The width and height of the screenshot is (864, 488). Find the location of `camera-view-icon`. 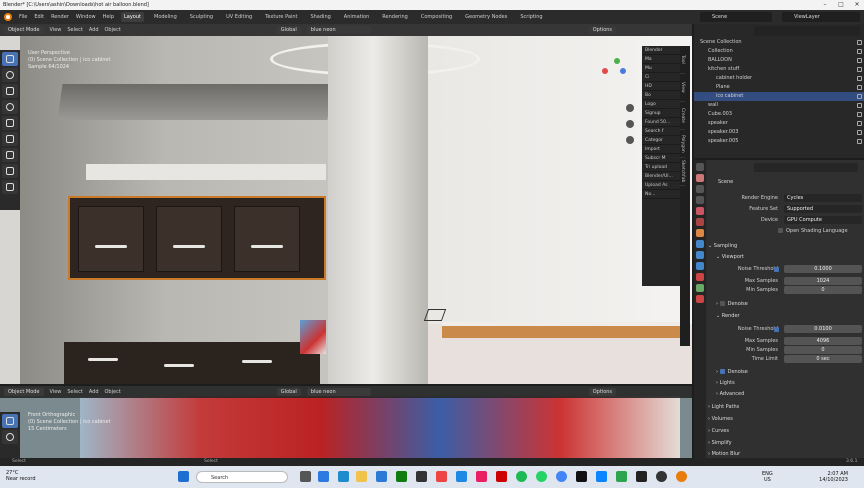

camera-view-icon is located at coordinates (630, 140).